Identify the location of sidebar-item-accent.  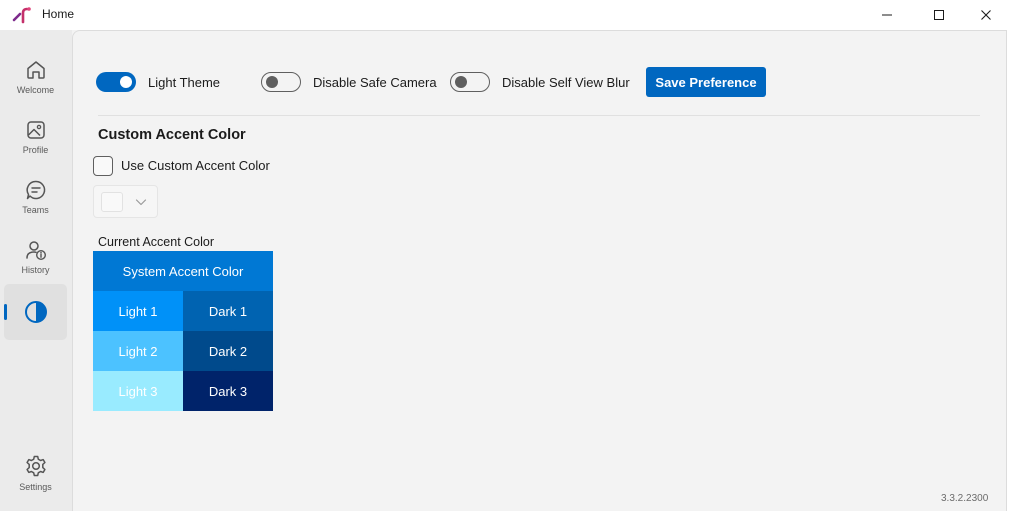
(35, 312).